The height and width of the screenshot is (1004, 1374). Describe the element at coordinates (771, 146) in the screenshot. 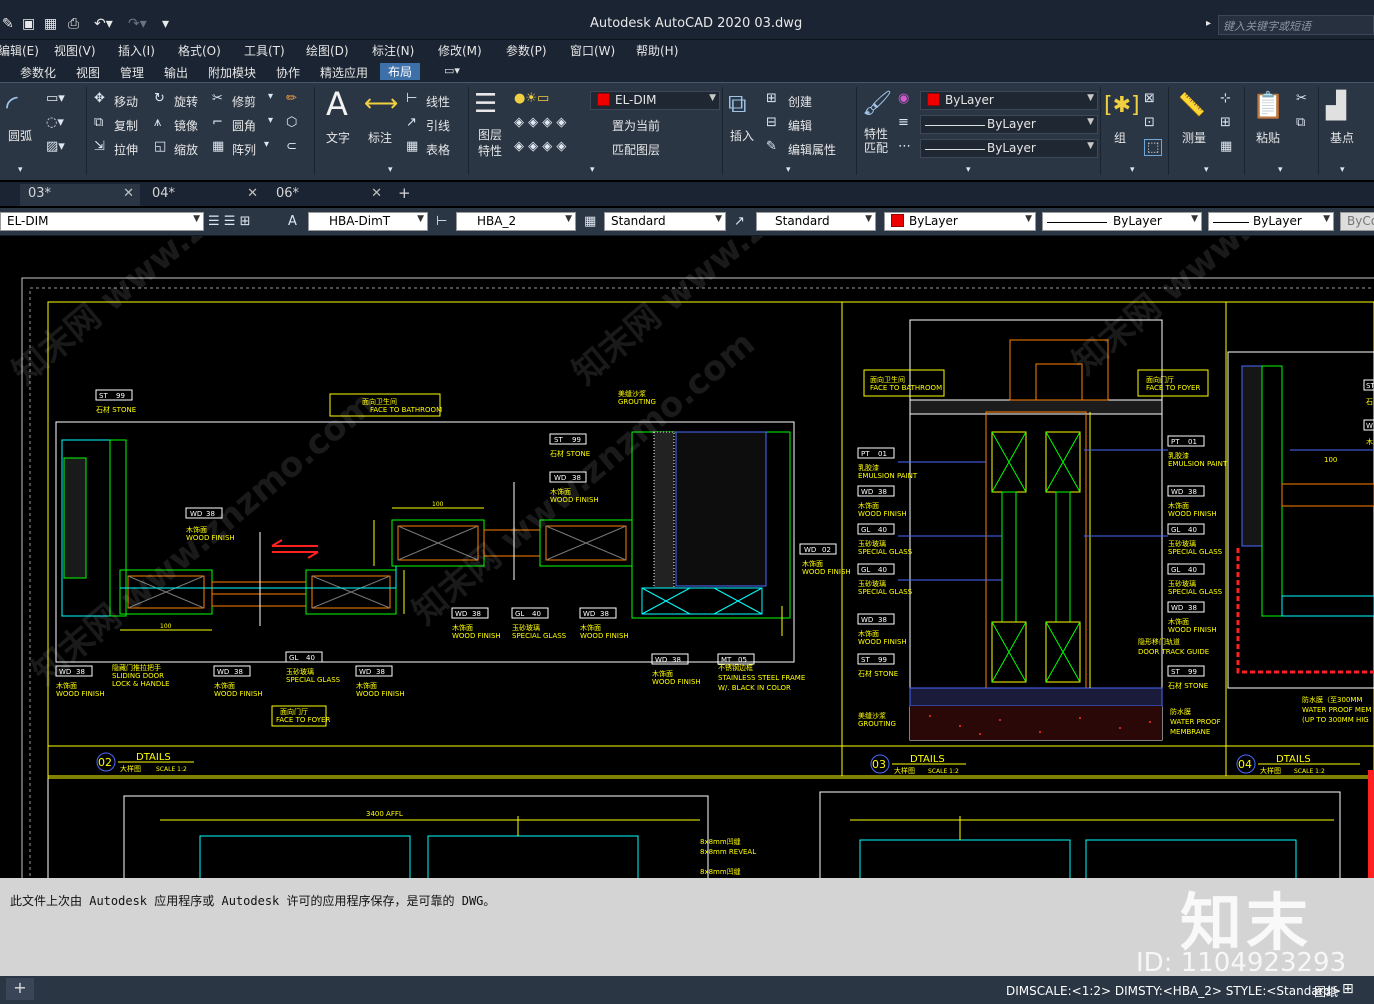

I see `edit-attributes-icon: ✎` at that location.